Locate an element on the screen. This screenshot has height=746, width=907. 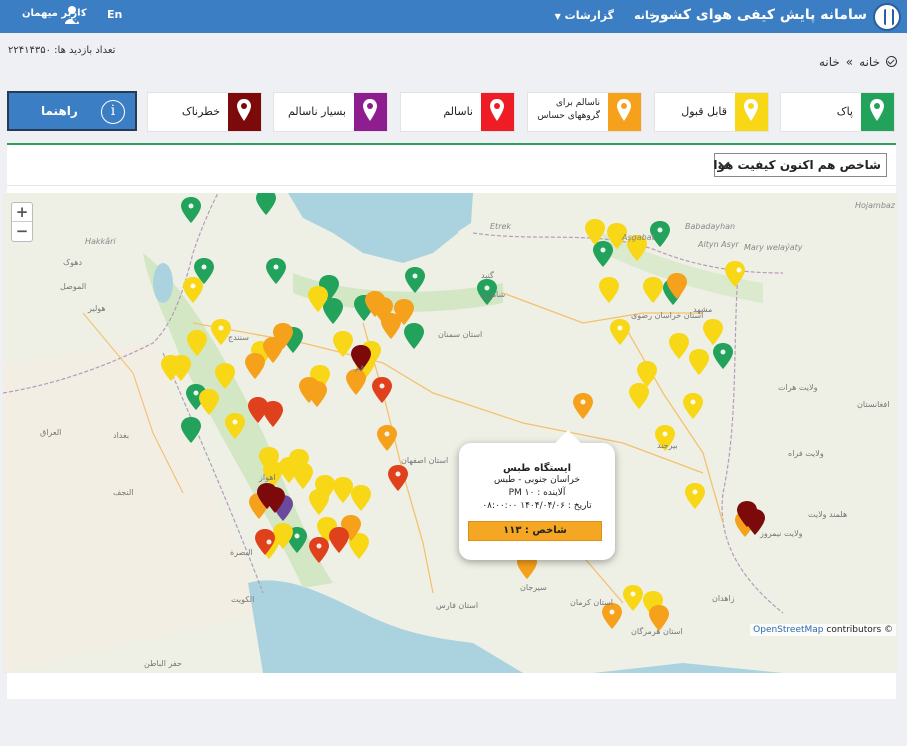
map-attribution: OpenStreetMap contributors © is located at coordinates (823, 630).